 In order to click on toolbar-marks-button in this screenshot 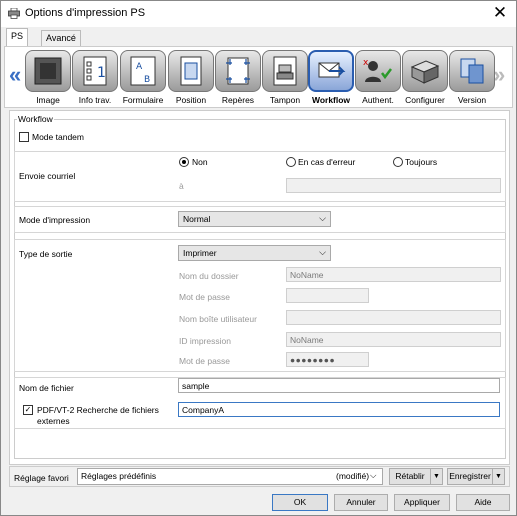, I will do `click(238, 71)`.